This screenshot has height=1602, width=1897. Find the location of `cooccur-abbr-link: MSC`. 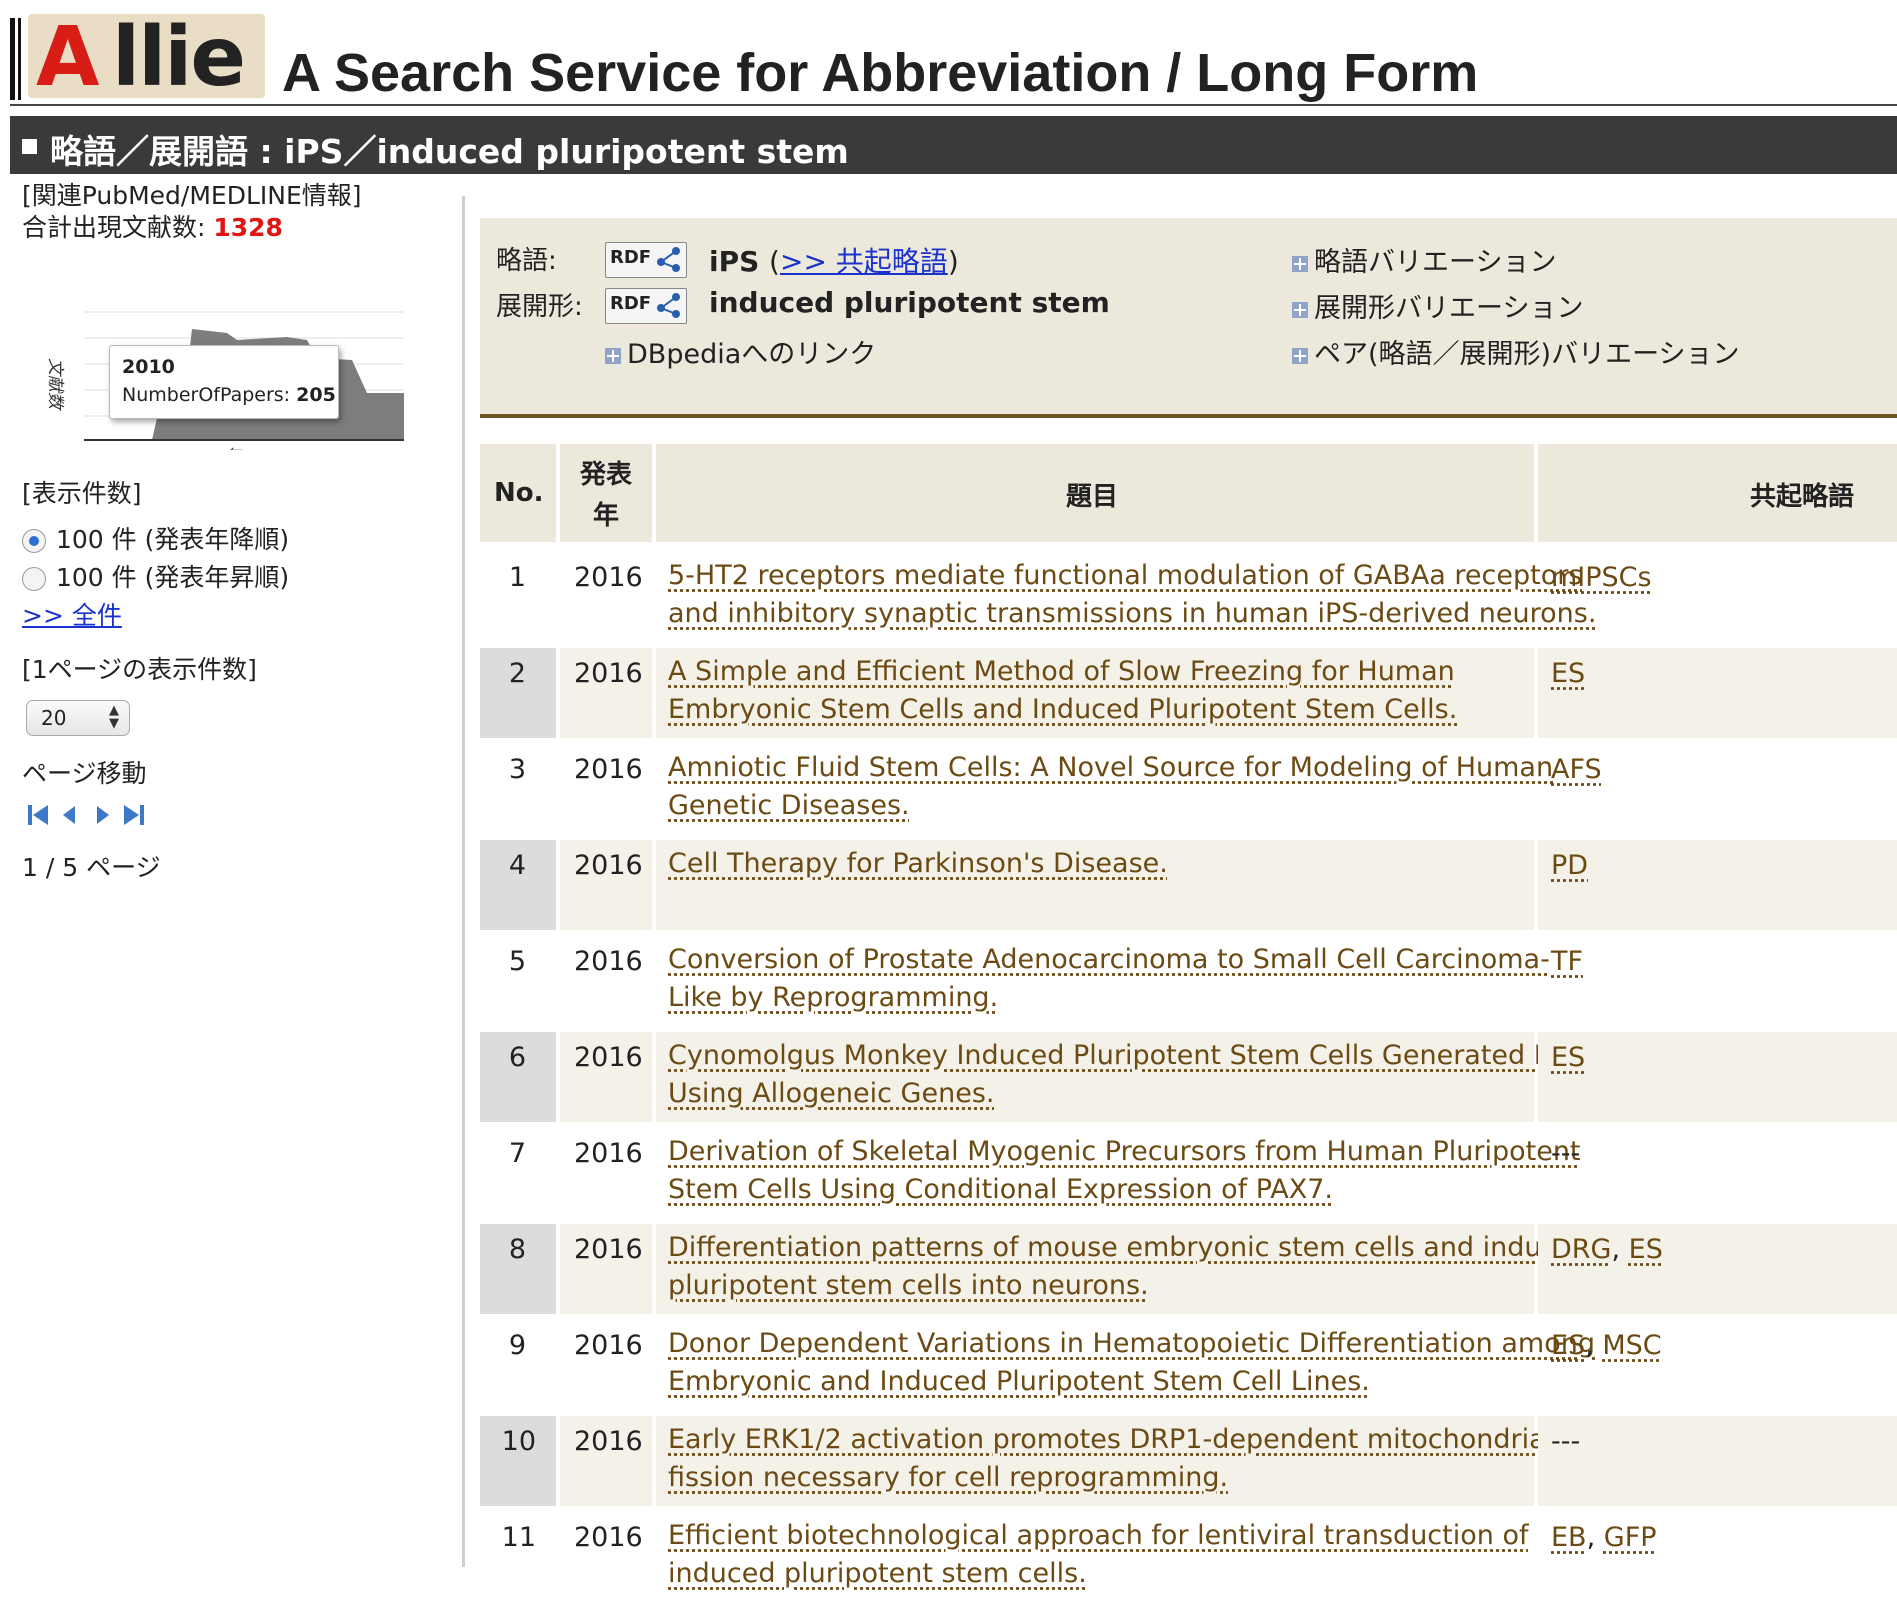

cooccur-abbr-link: MSC is located at coordinates (1631, 1345).